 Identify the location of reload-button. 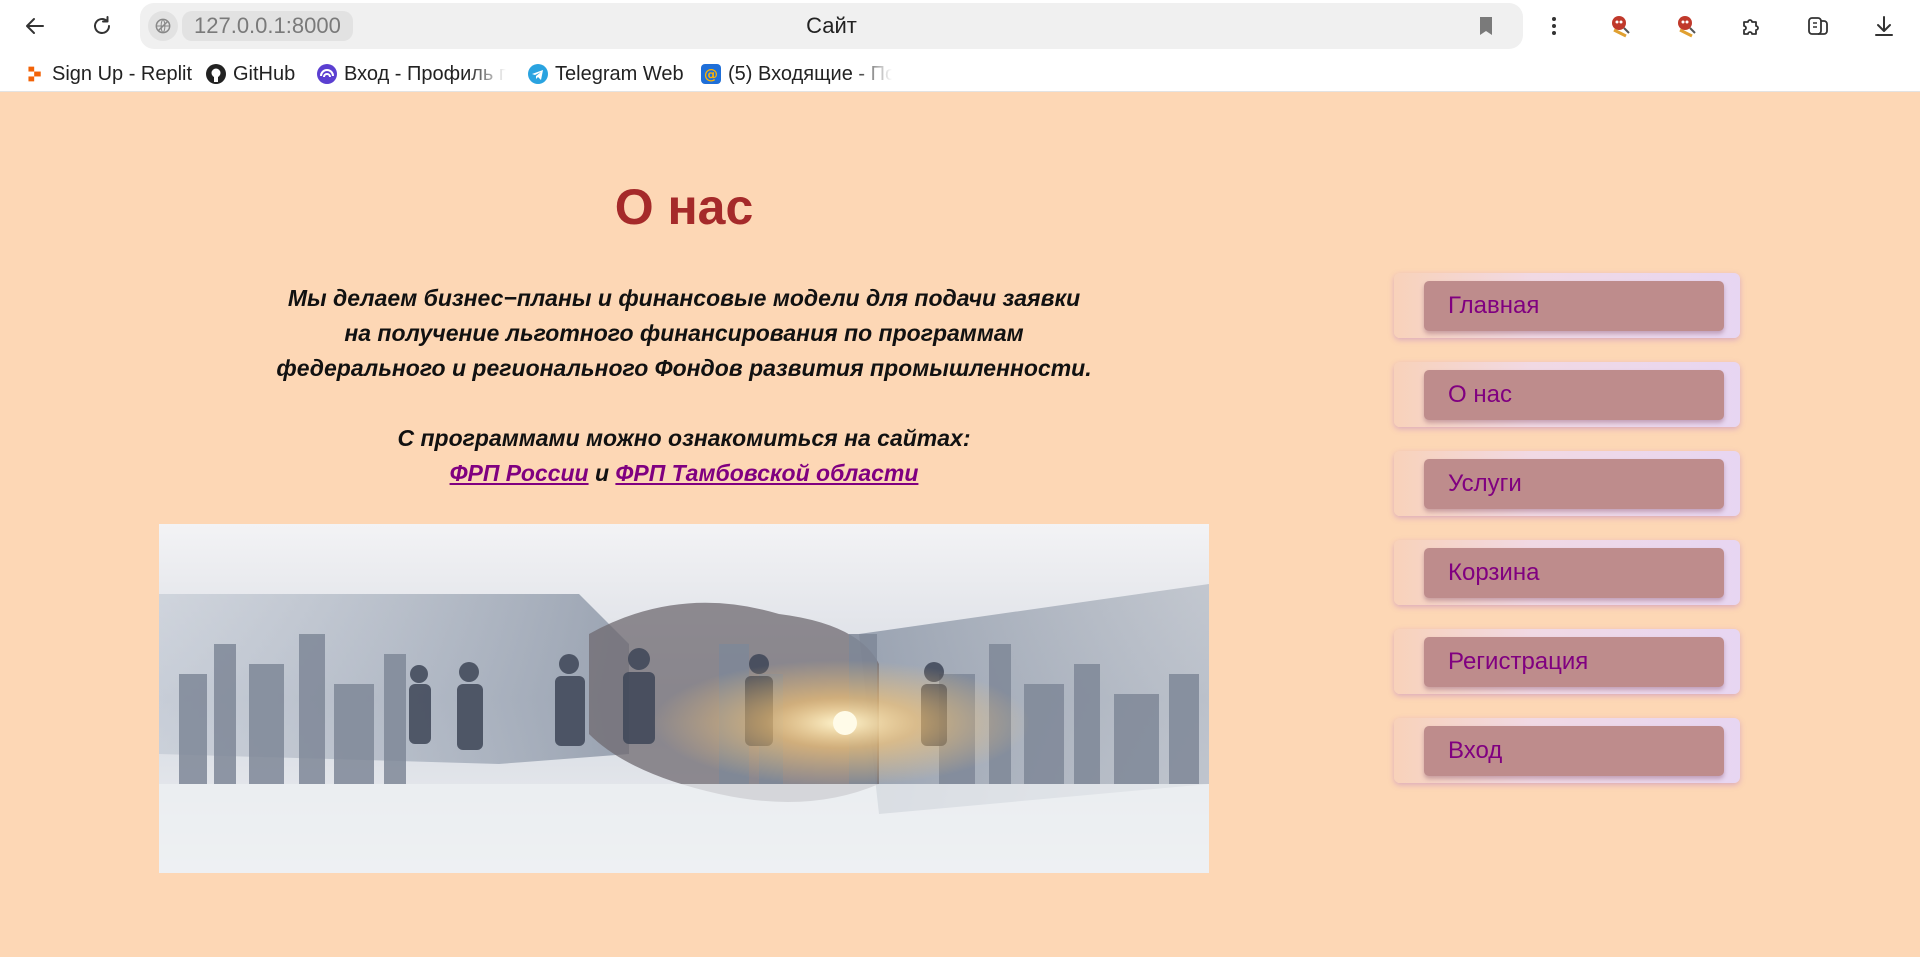
(102, 26).